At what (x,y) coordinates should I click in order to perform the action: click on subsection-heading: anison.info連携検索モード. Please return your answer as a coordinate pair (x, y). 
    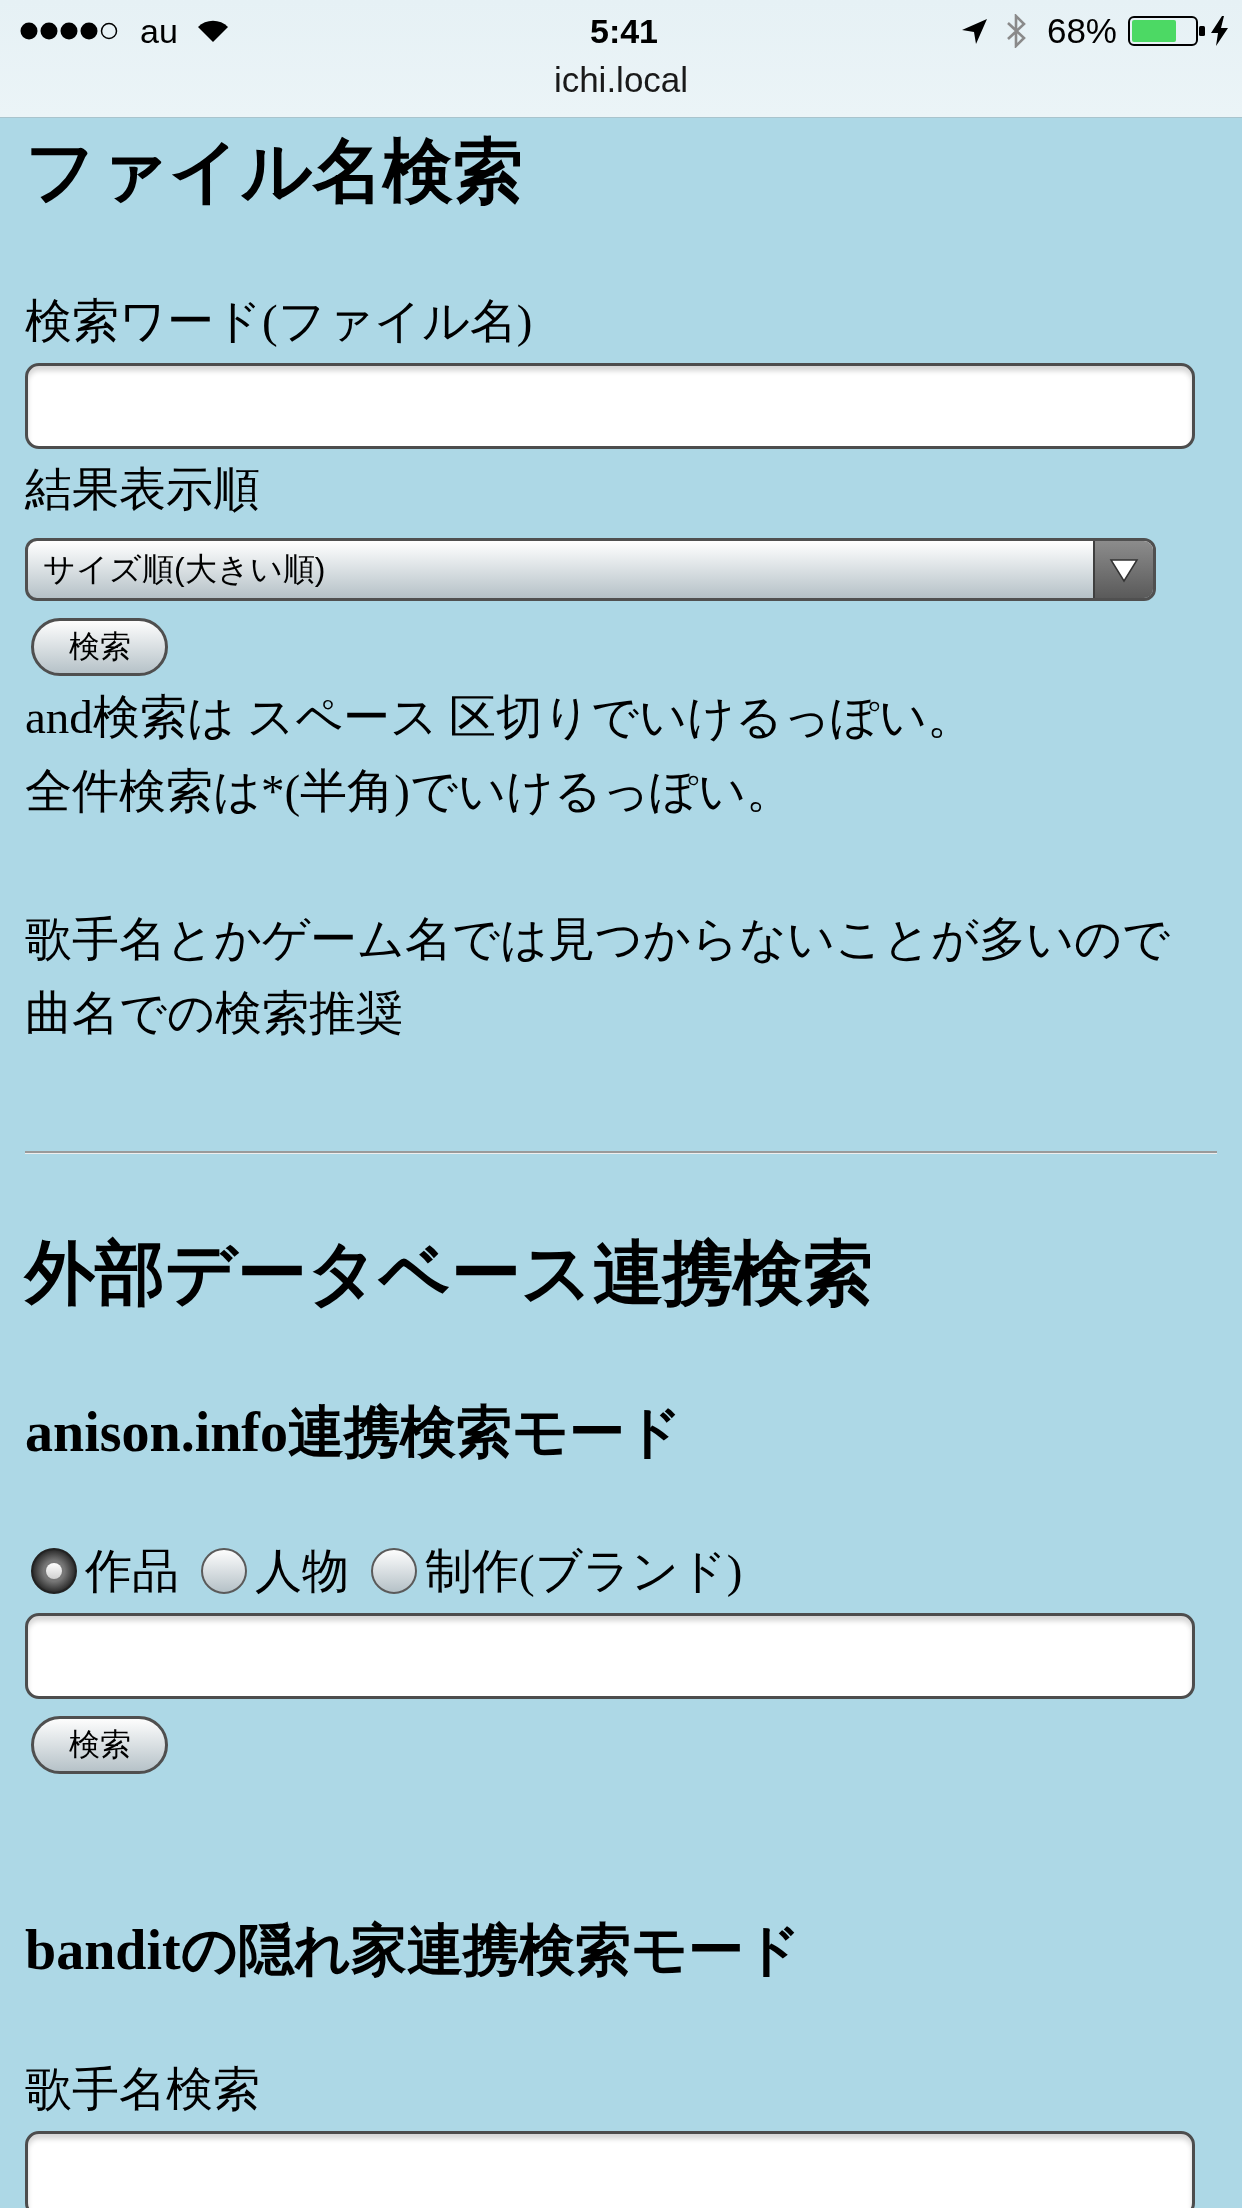
    Looking at the image, I should click on (353, 1432).